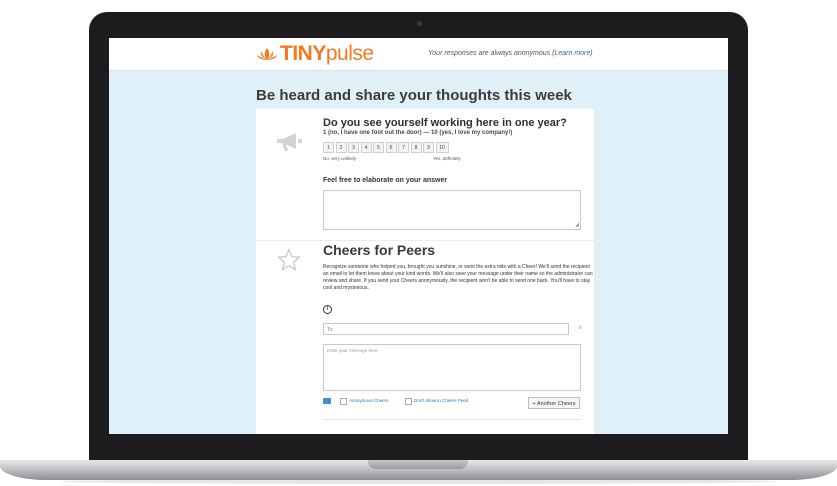  I want to click on info-icon: i, so click(327, 309).